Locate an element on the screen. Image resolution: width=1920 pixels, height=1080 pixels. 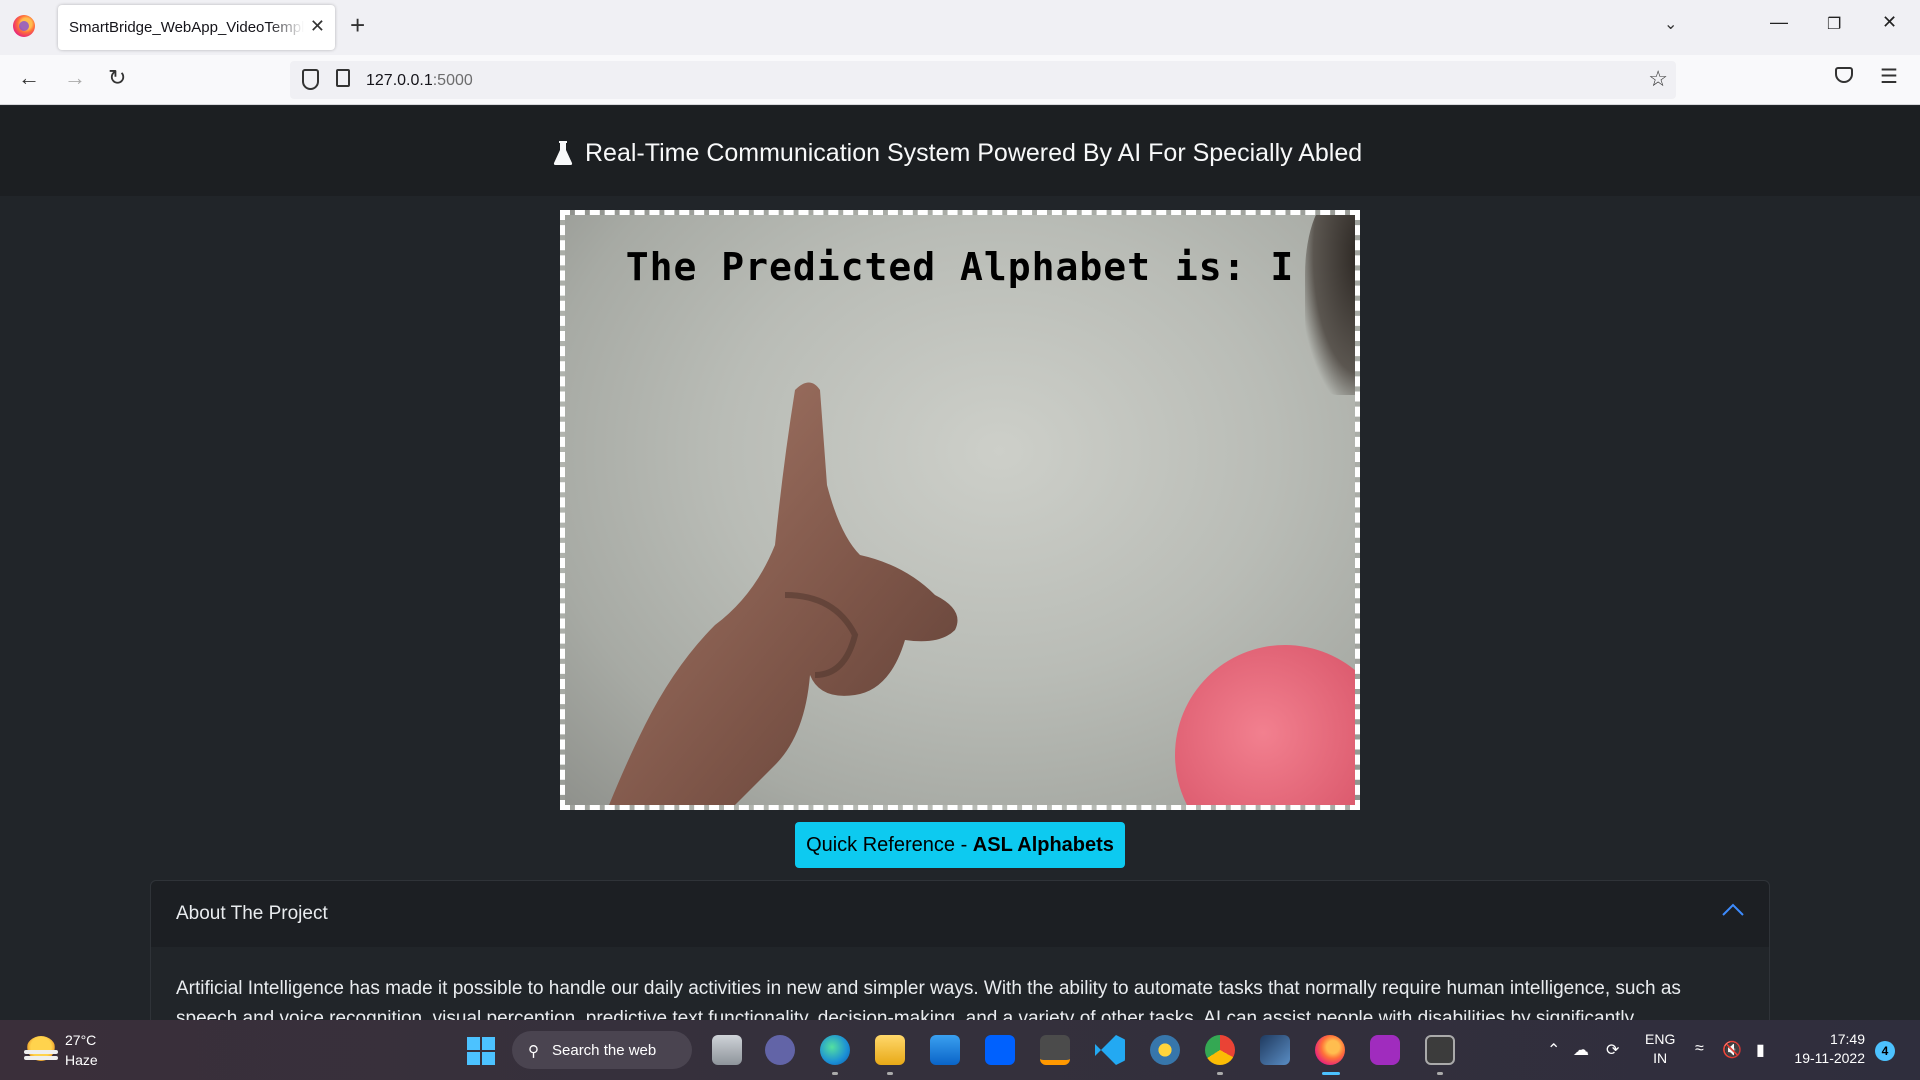
edge-running-indicator is located at coordinates (835, 1073).